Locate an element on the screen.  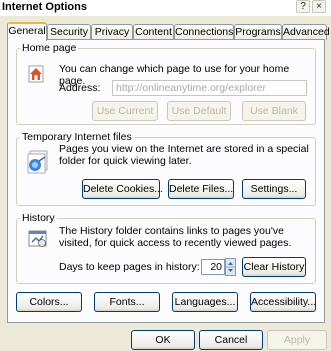
ok-button: OK is located at coordinates (163, 340).